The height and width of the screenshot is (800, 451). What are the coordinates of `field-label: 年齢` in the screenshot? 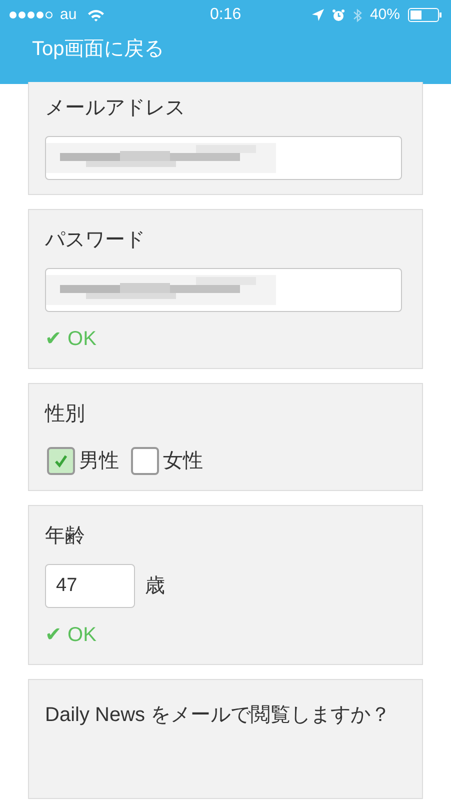 It's located at (65, 536).